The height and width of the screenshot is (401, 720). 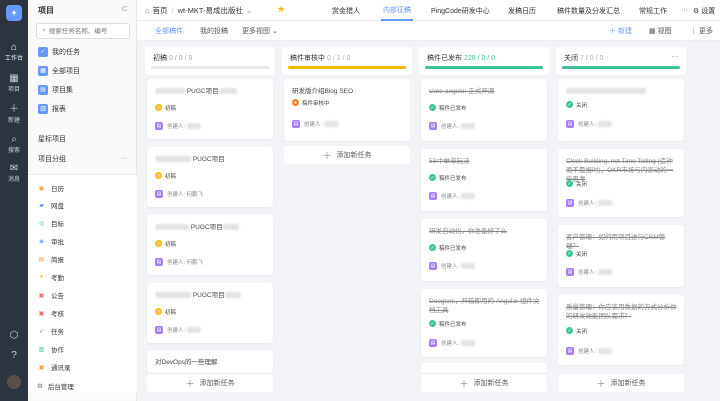 What do you see at coordinates (49, 331) in the screenshot?
I see `app-item-tasks: ✓ 任务` at bounding box center [49, 331].